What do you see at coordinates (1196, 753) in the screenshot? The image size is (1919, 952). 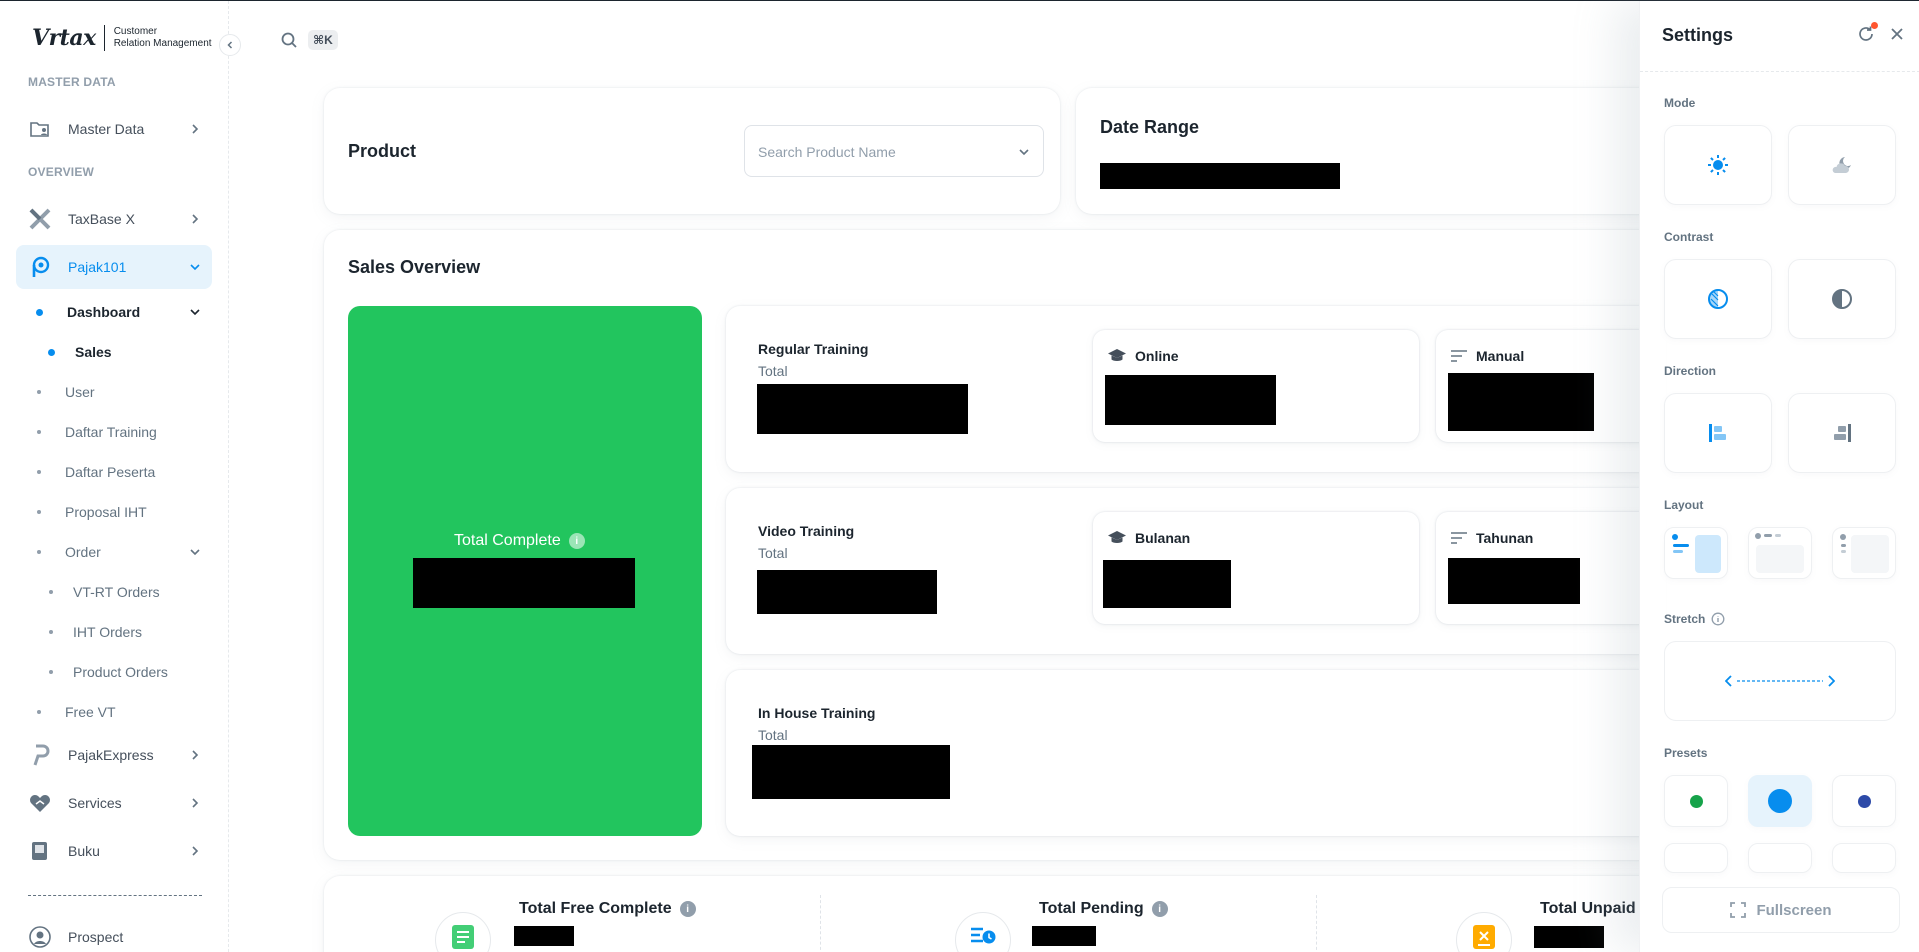 I see `in-house-training-card: In House Training Total` at bounding box center [1196, 753].